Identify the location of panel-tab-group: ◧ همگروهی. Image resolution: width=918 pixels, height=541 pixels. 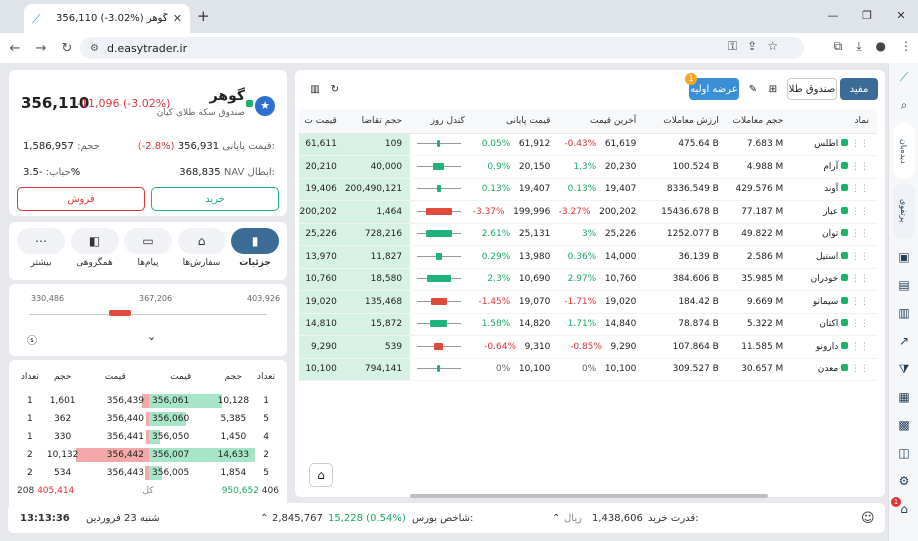
(94, 248).